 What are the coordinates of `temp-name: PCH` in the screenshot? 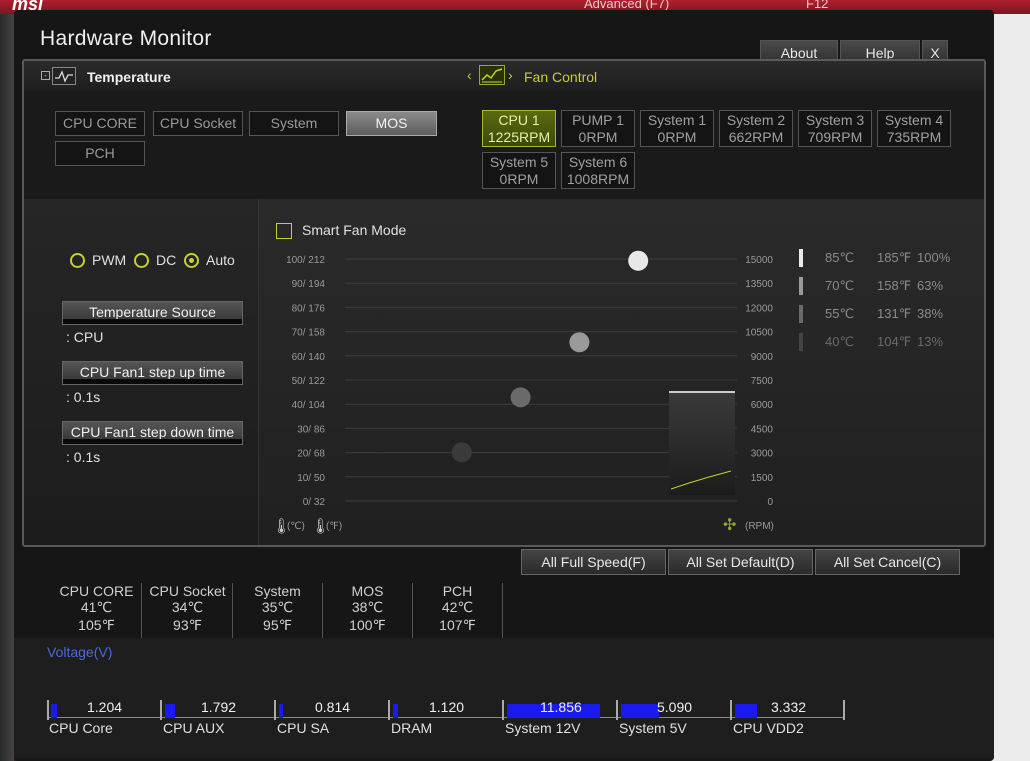 It's located at (457, 591).